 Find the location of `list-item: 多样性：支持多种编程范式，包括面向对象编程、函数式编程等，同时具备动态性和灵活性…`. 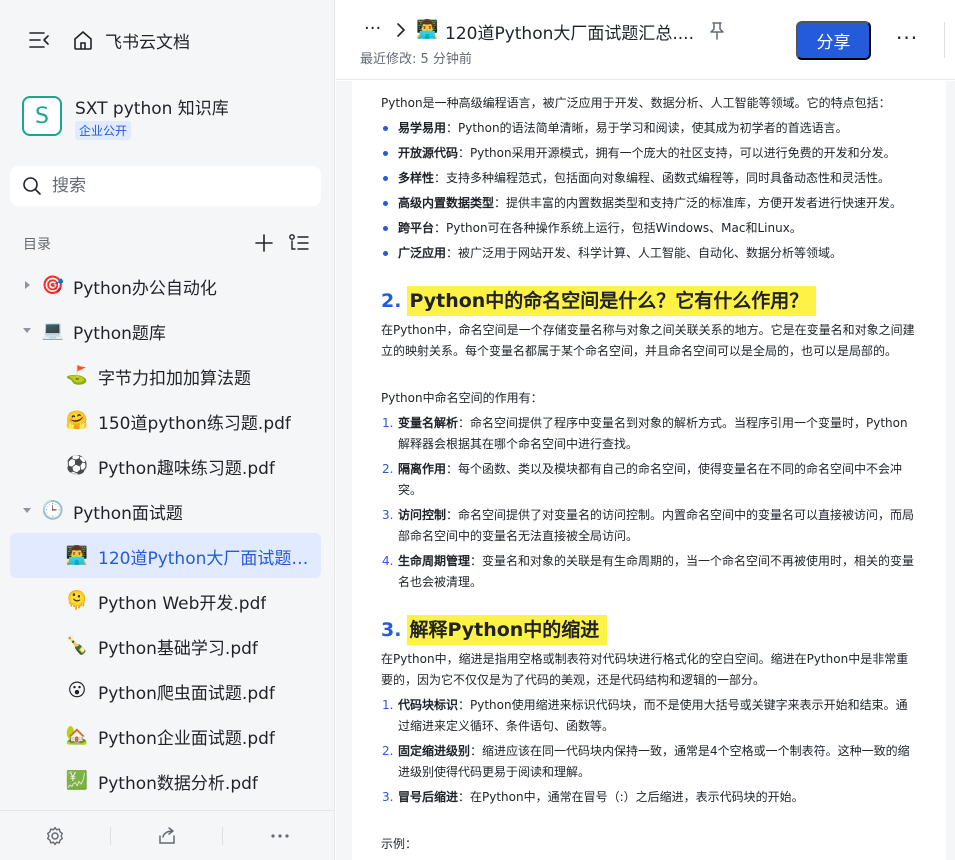

list-item: 多样性：支持多种编程范式，包括面向对象编程、函数式编程等，同时具备动态性和灵活性… is located at coordinates (649, 178).